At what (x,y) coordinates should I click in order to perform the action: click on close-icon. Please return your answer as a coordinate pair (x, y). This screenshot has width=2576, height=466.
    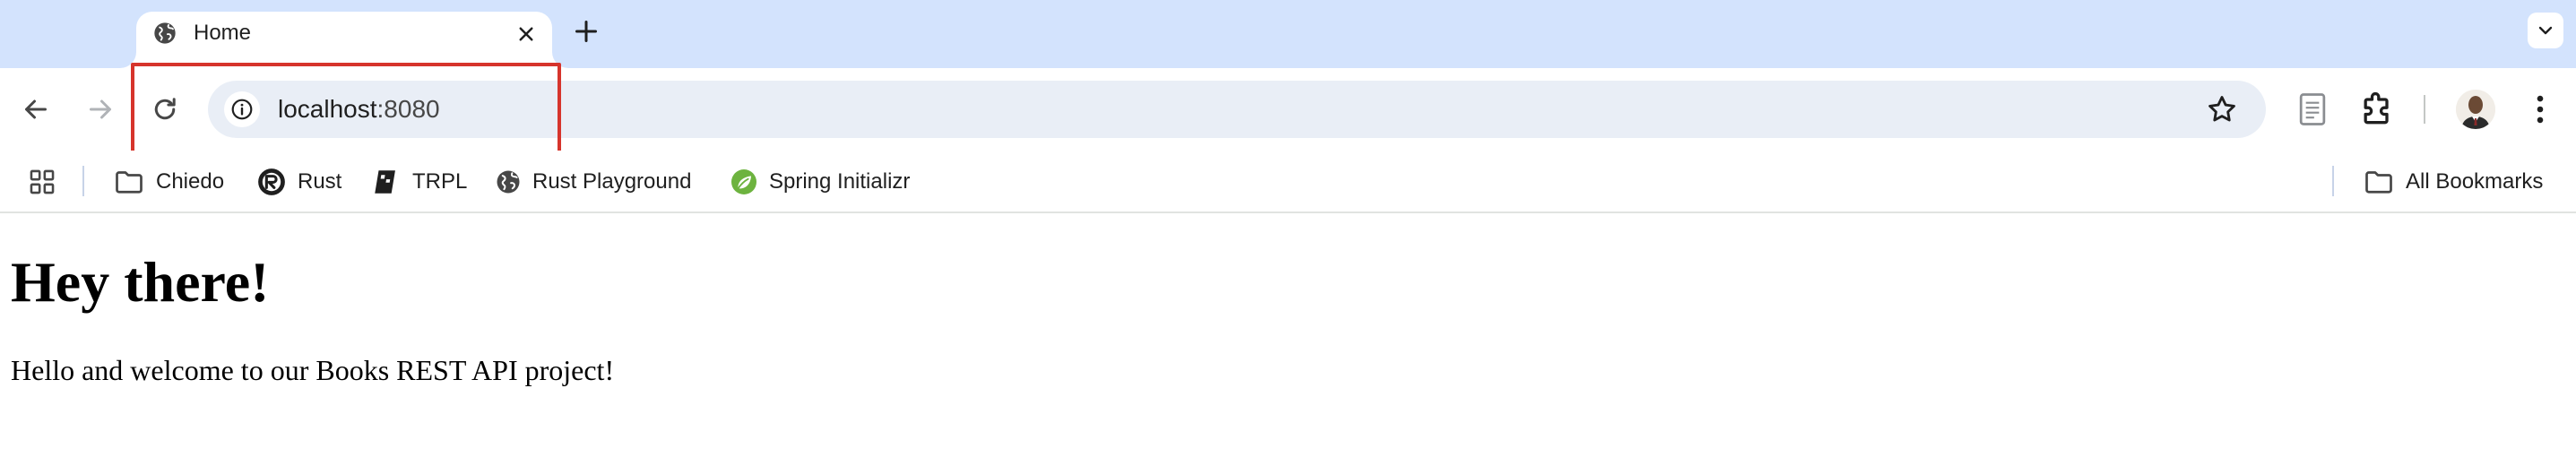
    Looking at the image, I should click on (526, 34).